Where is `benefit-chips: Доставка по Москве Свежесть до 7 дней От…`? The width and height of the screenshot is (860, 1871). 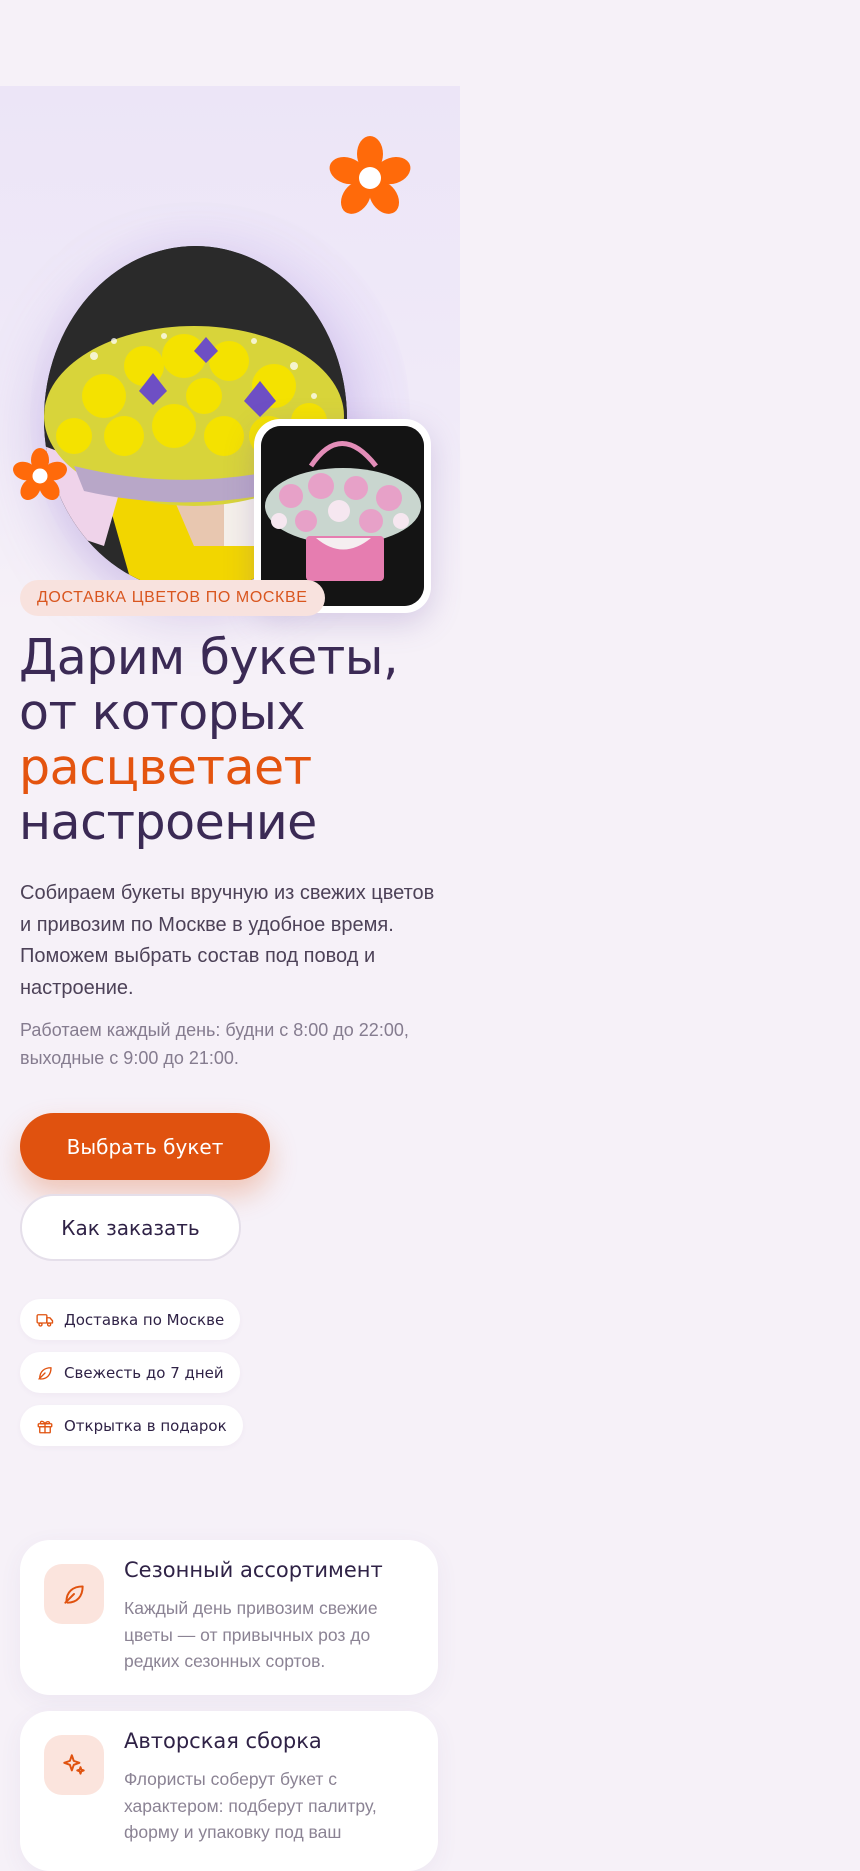
benefit-chips: Доставка по Москве Свежесть до 7 дней От… is located at coordinates (131, 1378).